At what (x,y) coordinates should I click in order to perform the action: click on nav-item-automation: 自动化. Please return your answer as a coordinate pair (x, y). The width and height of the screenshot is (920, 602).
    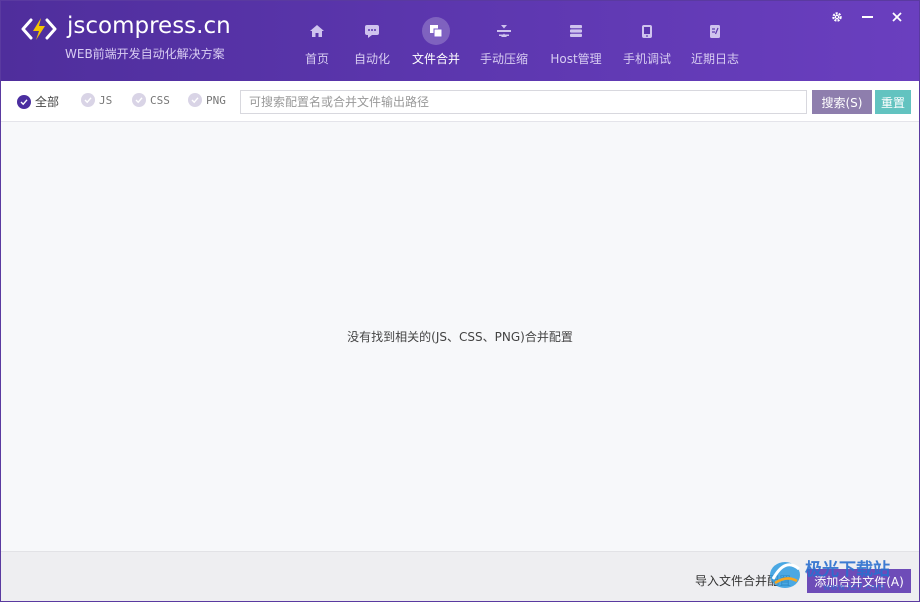
    Looking at the image, I should click on (372, 45).